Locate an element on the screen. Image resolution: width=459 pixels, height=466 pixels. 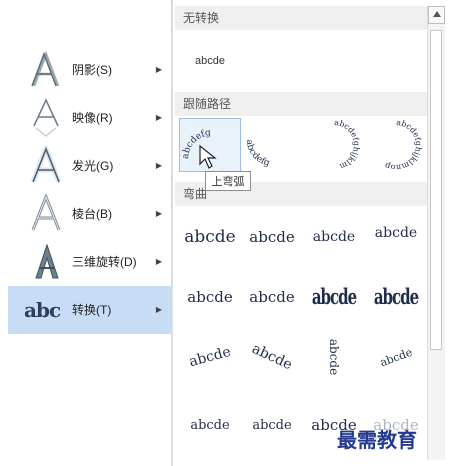
menu-item-label: 映像(R) is located at coordinates (92, 118).